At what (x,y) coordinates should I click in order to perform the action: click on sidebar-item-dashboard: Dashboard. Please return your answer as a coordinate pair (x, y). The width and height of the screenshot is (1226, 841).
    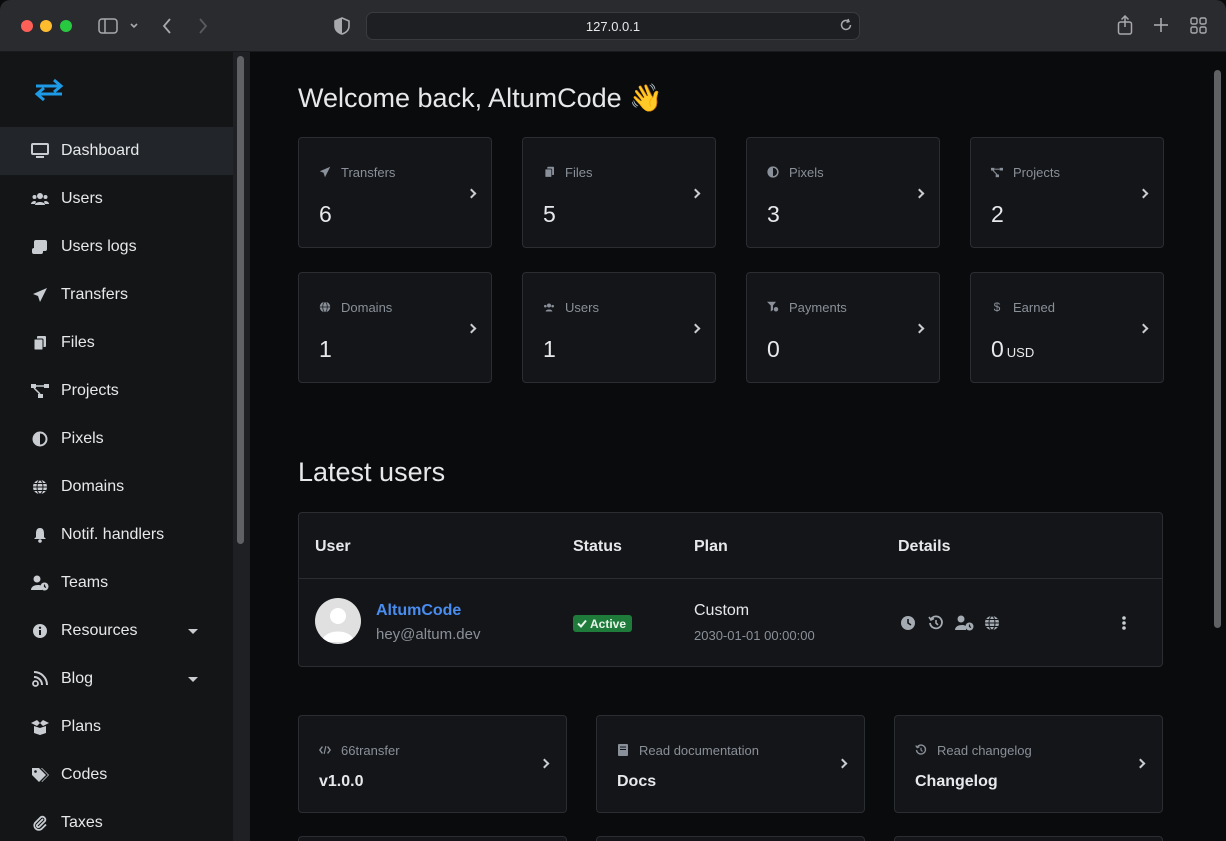
    Looking at the image, I should click on (116, 151).